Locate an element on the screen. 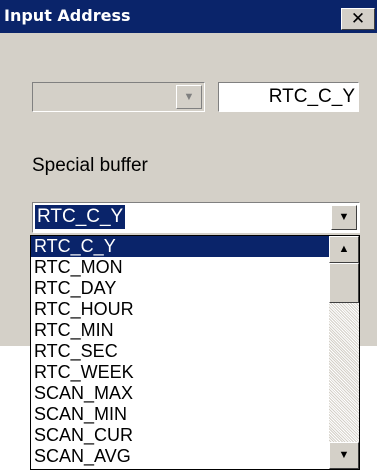  list-item: SCAN_MIN is located at coordinates (180, 414).